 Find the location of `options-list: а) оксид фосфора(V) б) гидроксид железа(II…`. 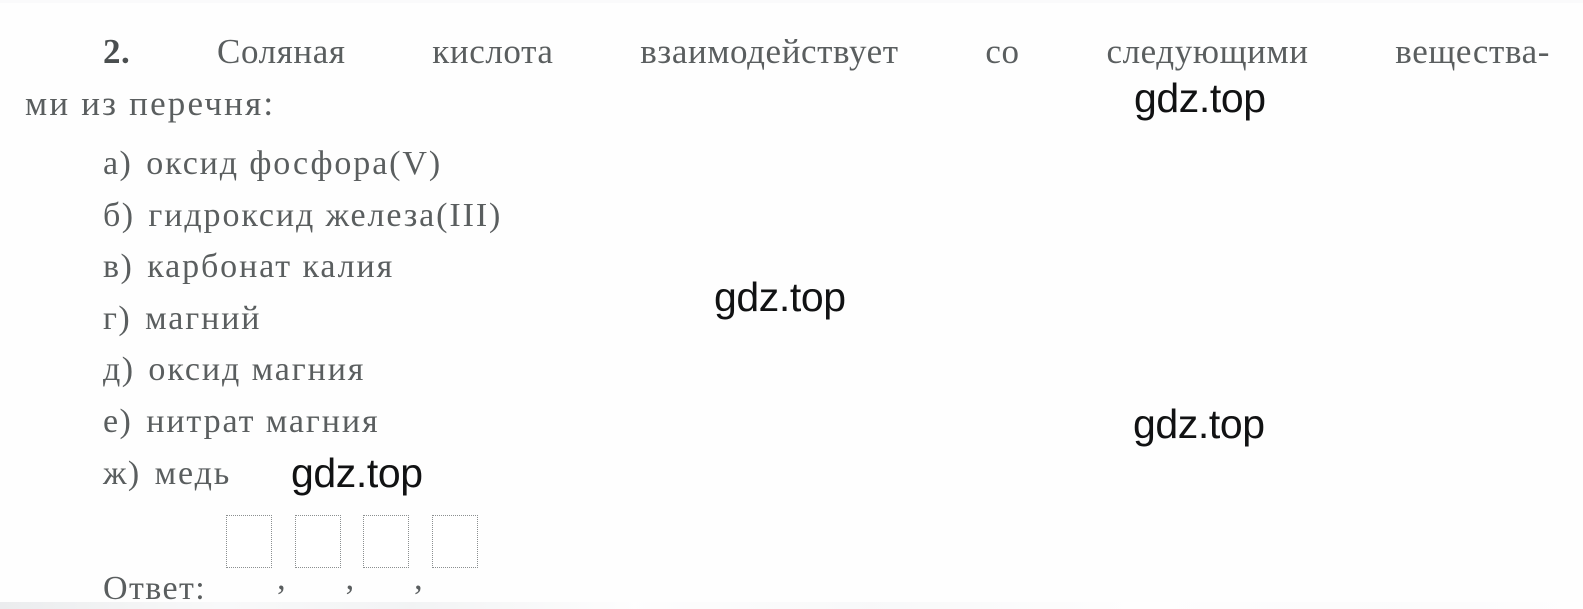

options-list: а) оксид фосфора(V) б) гидроксид железа(II… is located at coordinates (302, 318).